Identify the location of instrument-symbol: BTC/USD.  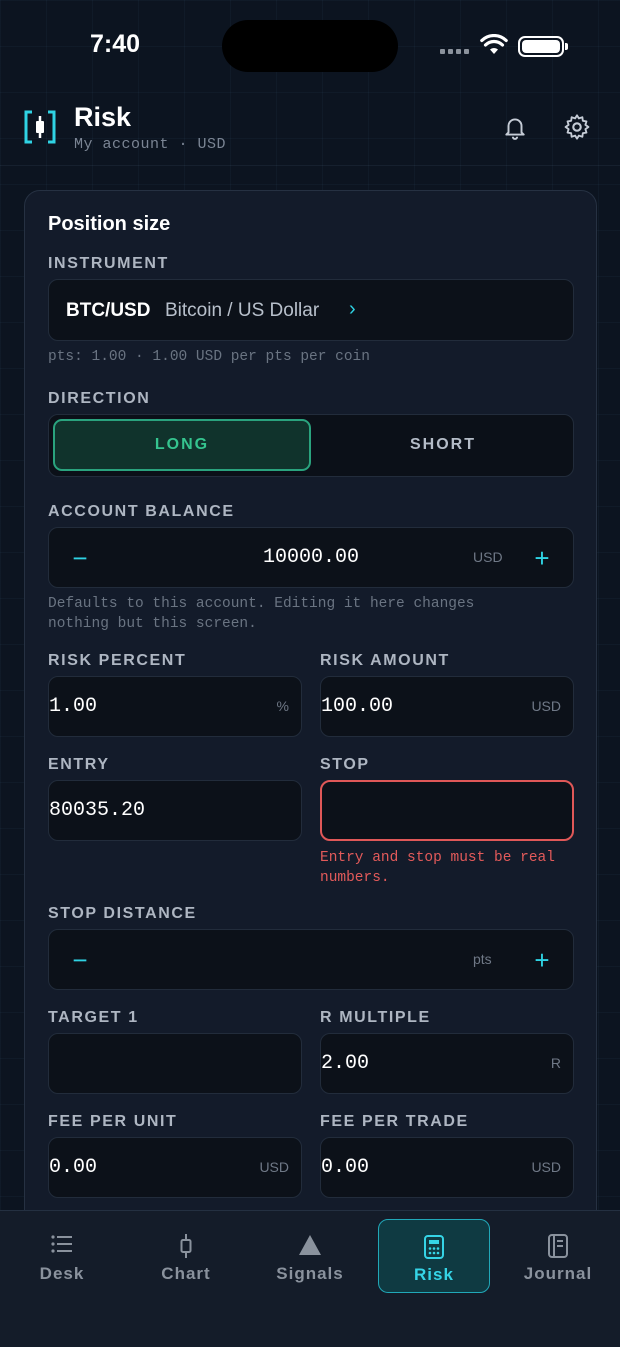
(108, 310).